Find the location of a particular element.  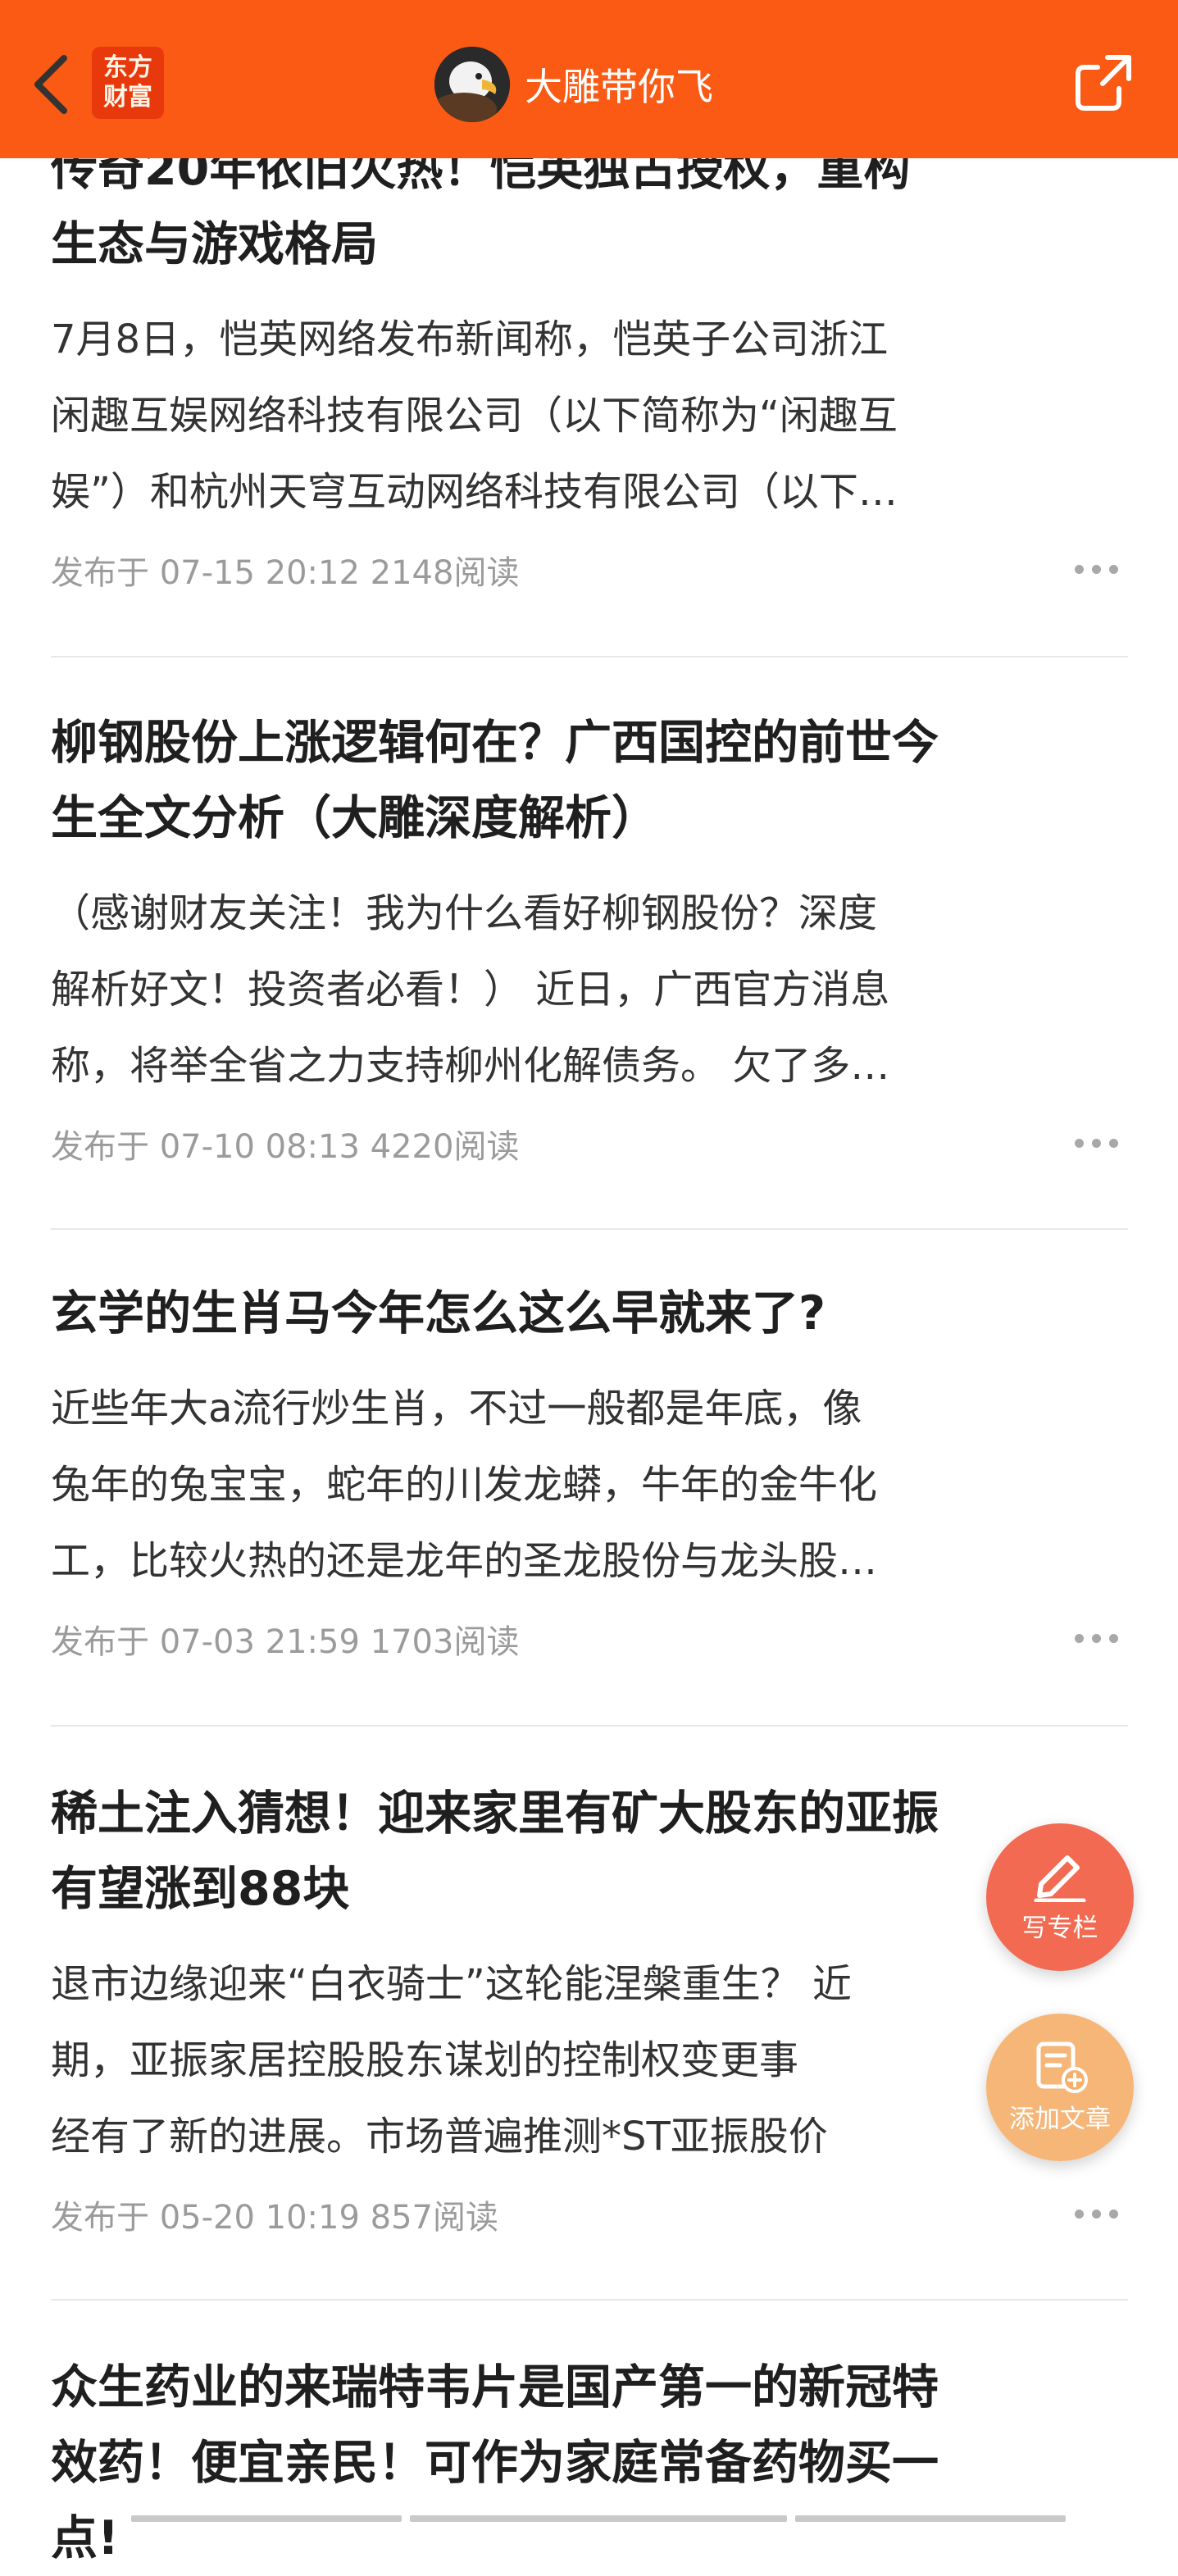

summary-line: 退市边缘迎来“白衣骑士”这轮能涅槃重生？ 近 is located at coordinates (451, 1984).